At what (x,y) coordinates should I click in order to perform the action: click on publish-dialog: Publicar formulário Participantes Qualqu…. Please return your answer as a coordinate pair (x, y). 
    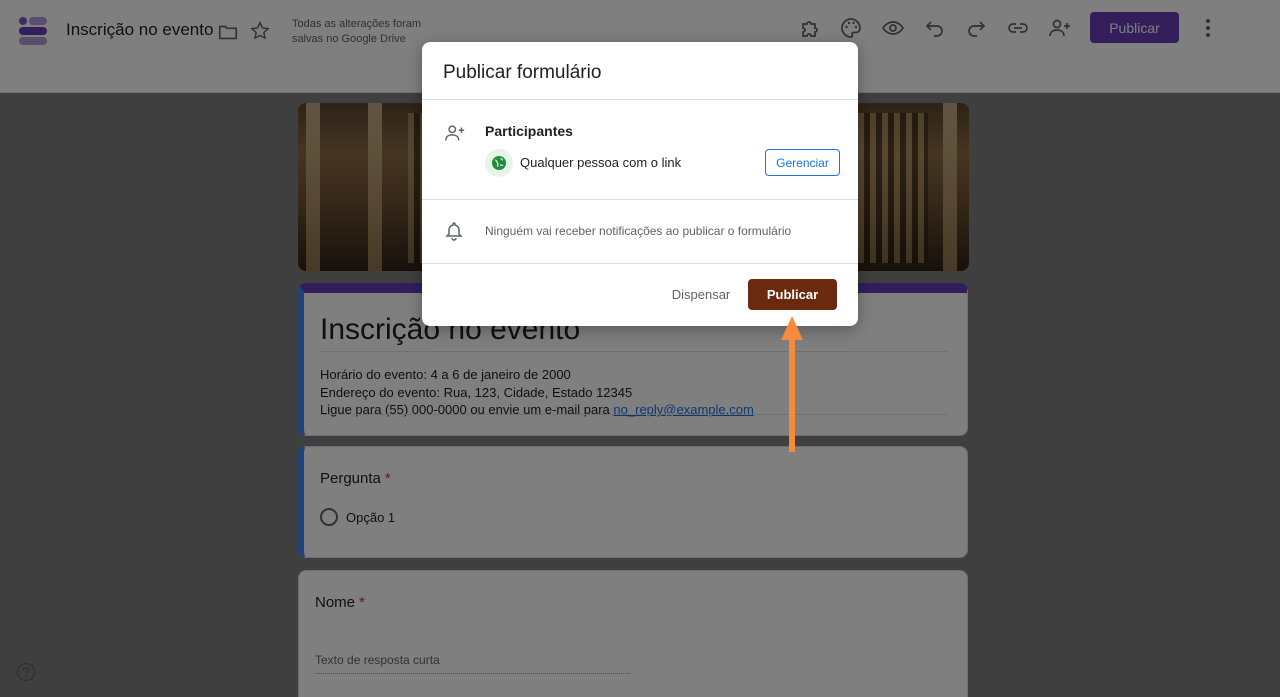
    Looking at the image, I should click on (640, 184).